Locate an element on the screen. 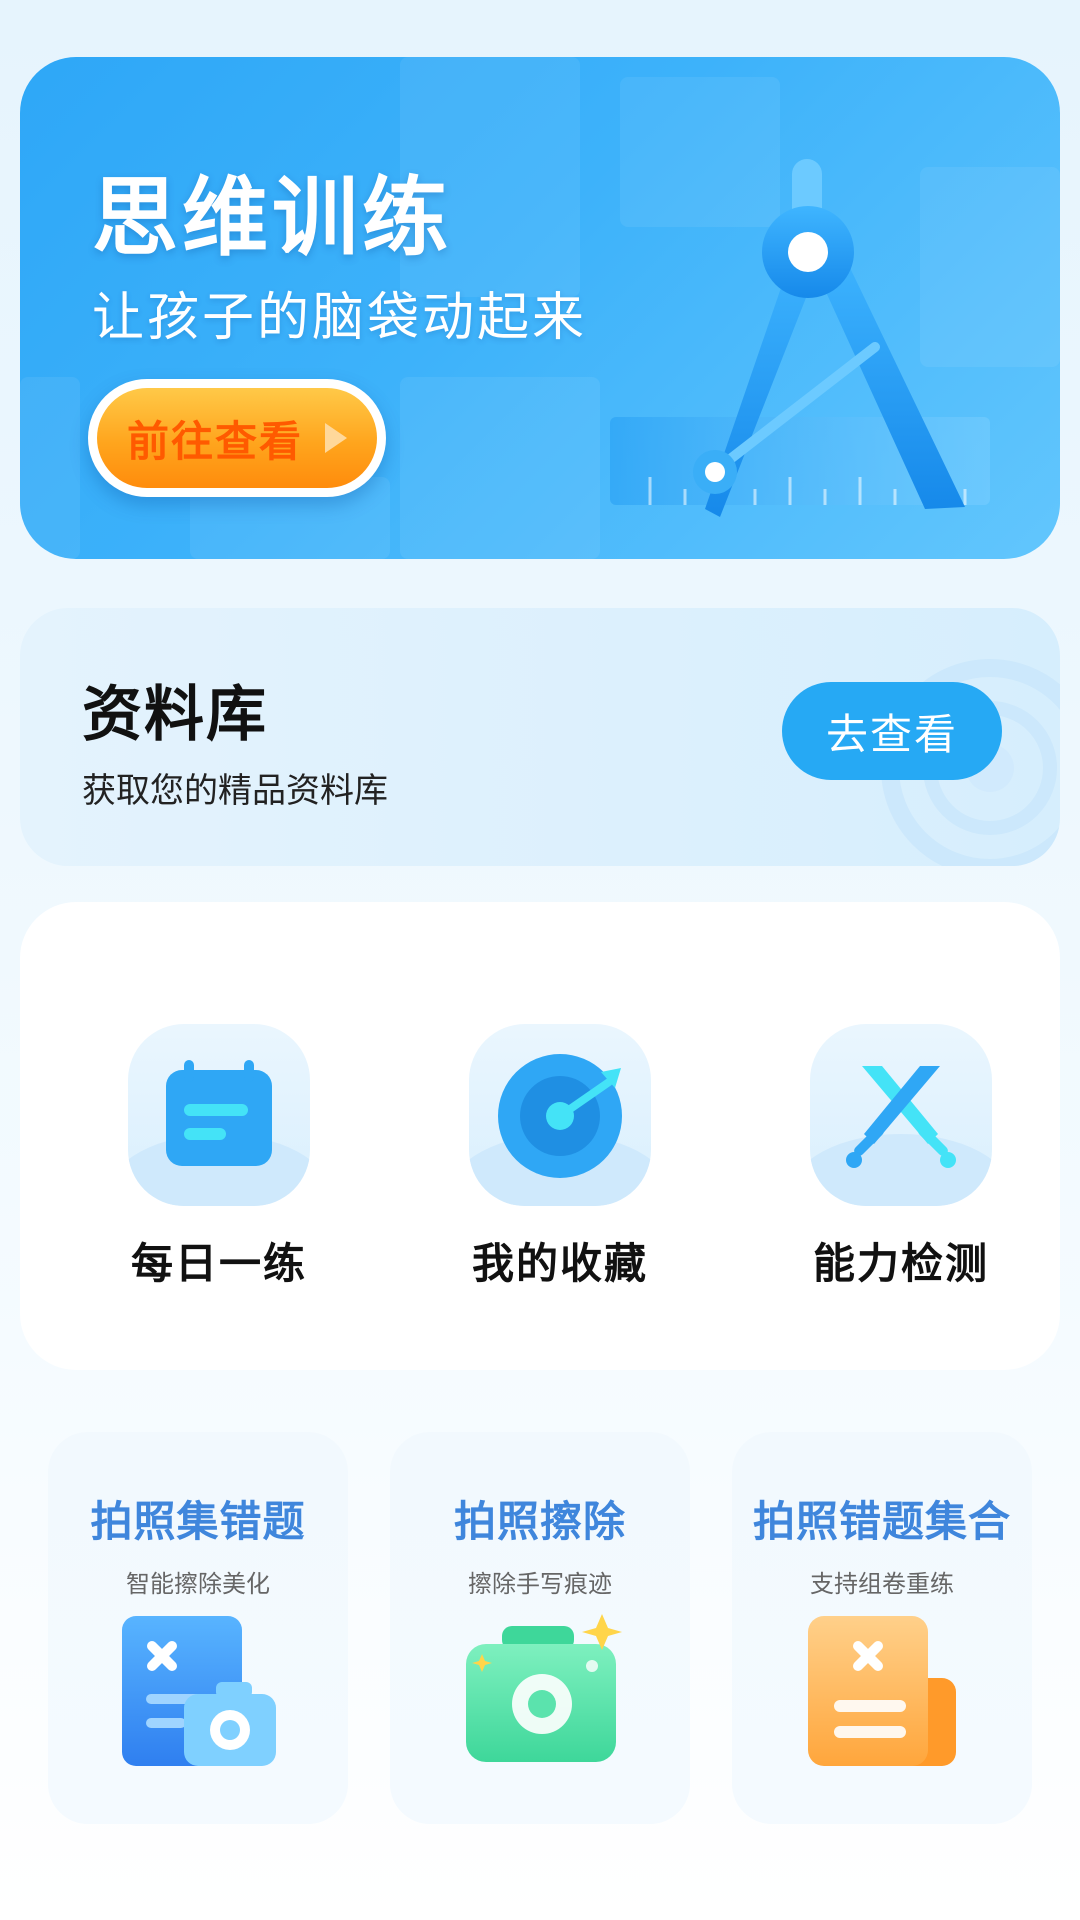 Image resolution: width=1080 pixels, height=1920 pixels. tool-daily-practice: 每日一练 is located at coordinates (212, 1156).